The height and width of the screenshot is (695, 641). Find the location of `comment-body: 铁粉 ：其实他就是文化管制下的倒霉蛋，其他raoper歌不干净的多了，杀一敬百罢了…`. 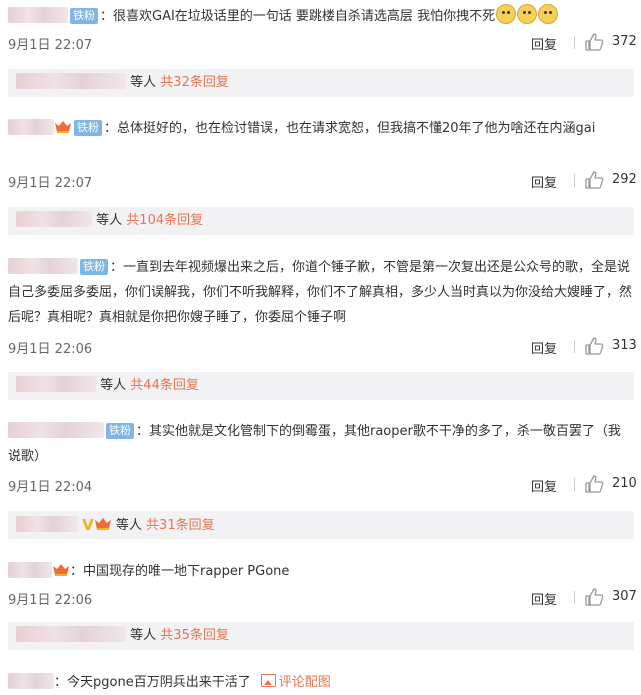

comment-body: 铁粉 ：其实他就是文化管制下的倒霉蛋，其他raoper歌不干净的多了，杀一敬百罢了… is located at coordinates (320, 444).